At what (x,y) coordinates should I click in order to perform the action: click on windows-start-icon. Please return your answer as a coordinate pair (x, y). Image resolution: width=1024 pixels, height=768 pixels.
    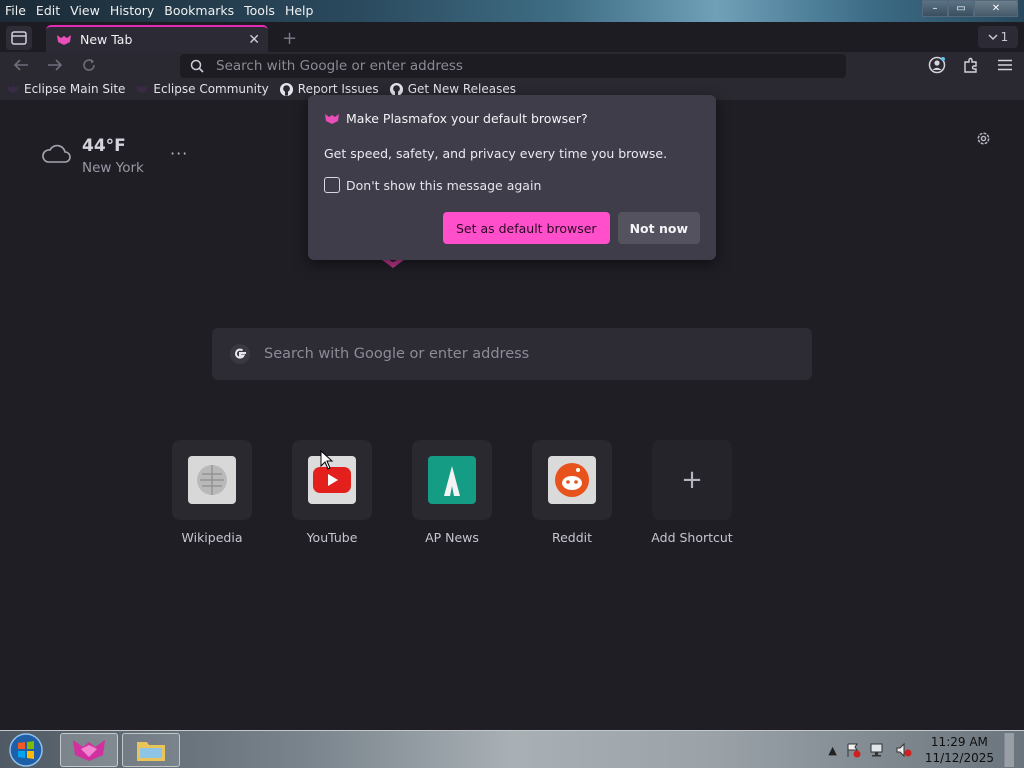
    Looking at the image, I should click on (26, 750).